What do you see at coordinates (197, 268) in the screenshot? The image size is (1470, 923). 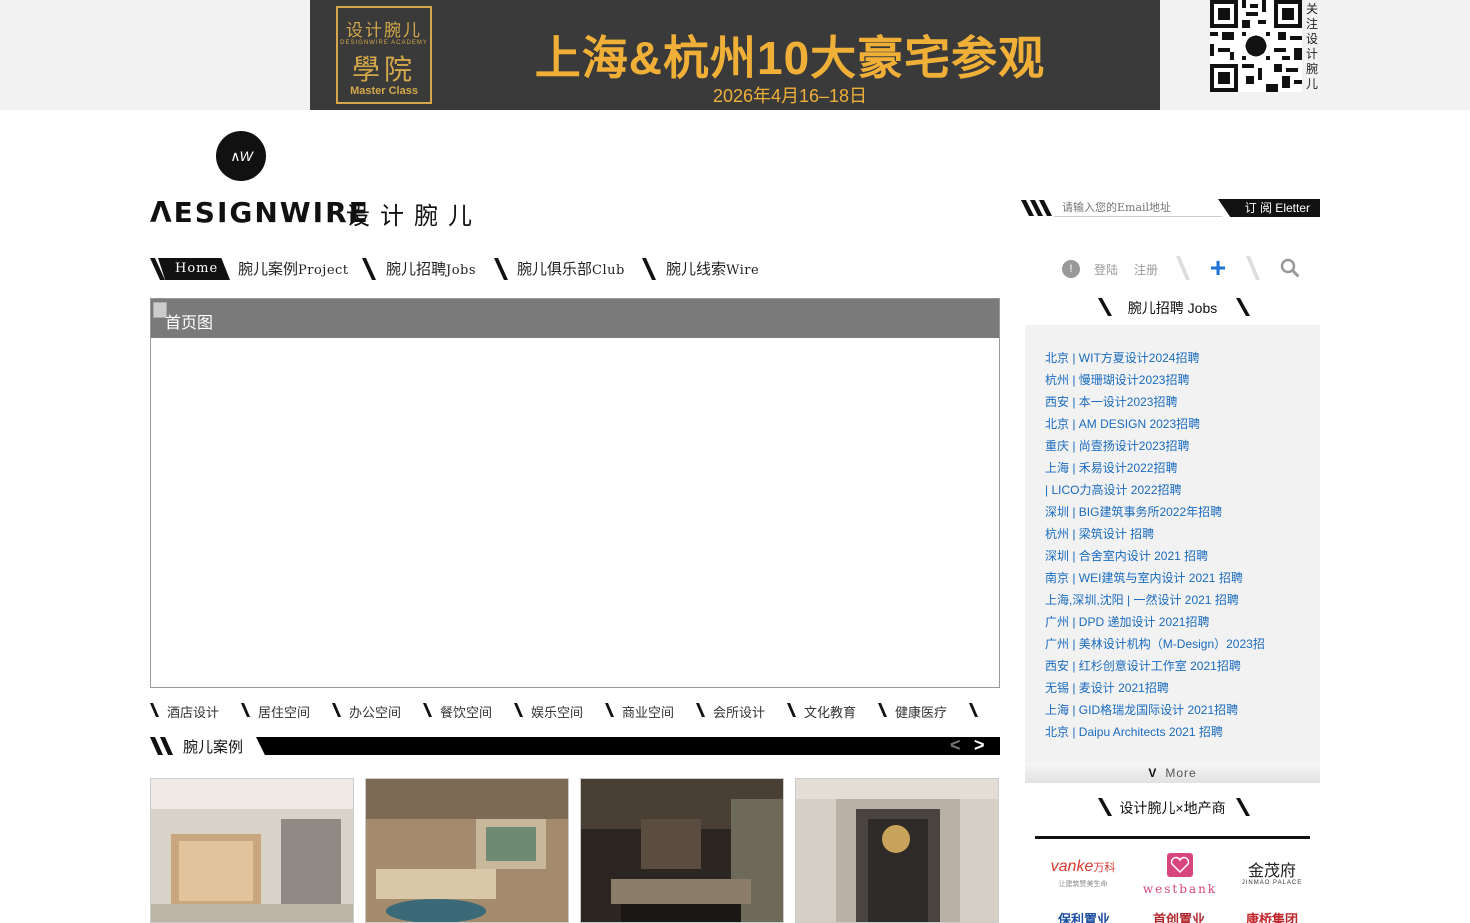 I see `nav-home-label: Home` at bounding box center [197, 268].